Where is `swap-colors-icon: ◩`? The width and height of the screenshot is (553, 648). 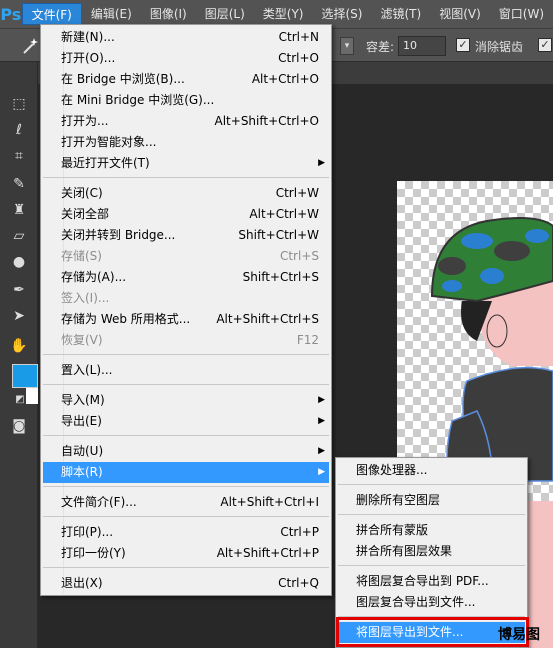 swap-colors-icon: ◩ is located at coordinates (20, 400).